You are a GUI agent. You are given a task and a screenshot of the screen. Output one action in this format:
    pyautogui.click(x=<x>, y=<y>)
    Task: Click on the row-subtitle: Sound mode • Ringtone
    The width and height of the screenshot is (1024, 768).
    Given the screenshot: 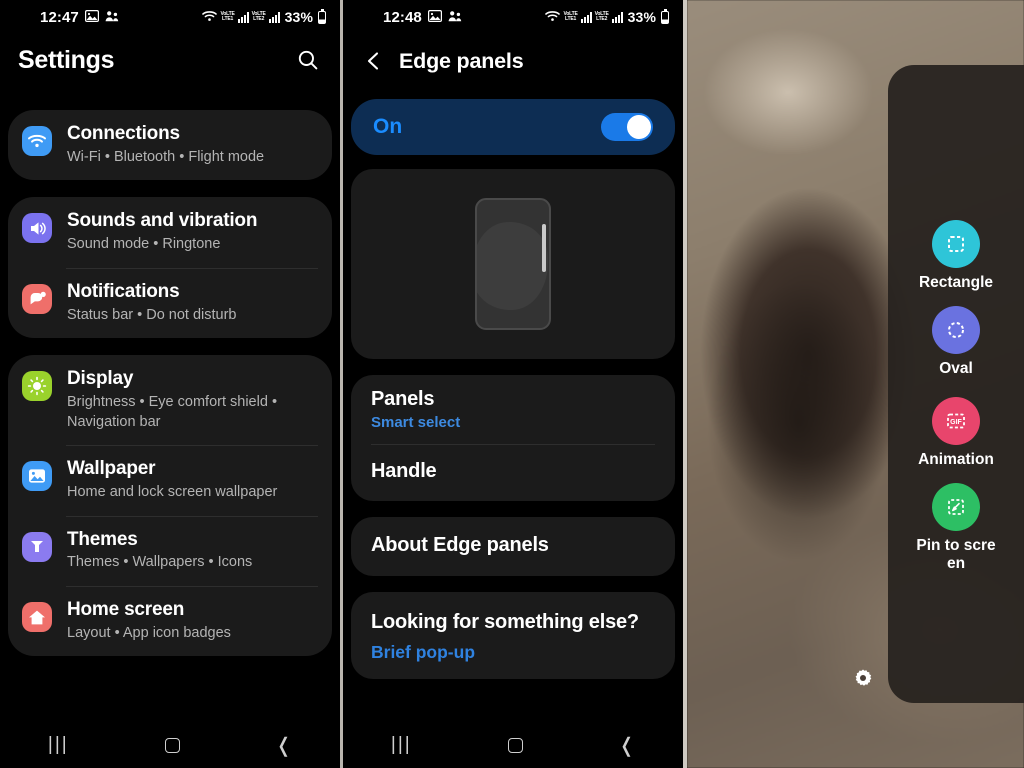 What is the action you would take?
    pyautogui.click(x=144, y=244)
    